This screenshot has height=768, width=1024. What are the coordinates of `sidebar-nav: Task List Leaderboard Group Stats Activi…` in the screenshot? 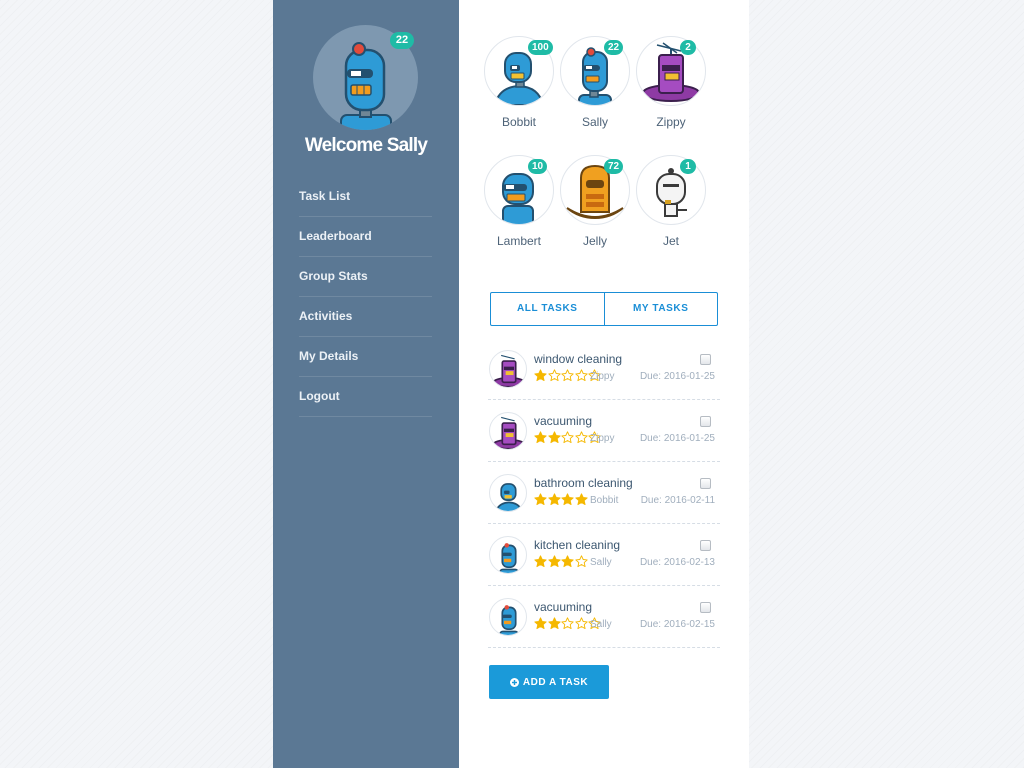 It's located at (365, 297).